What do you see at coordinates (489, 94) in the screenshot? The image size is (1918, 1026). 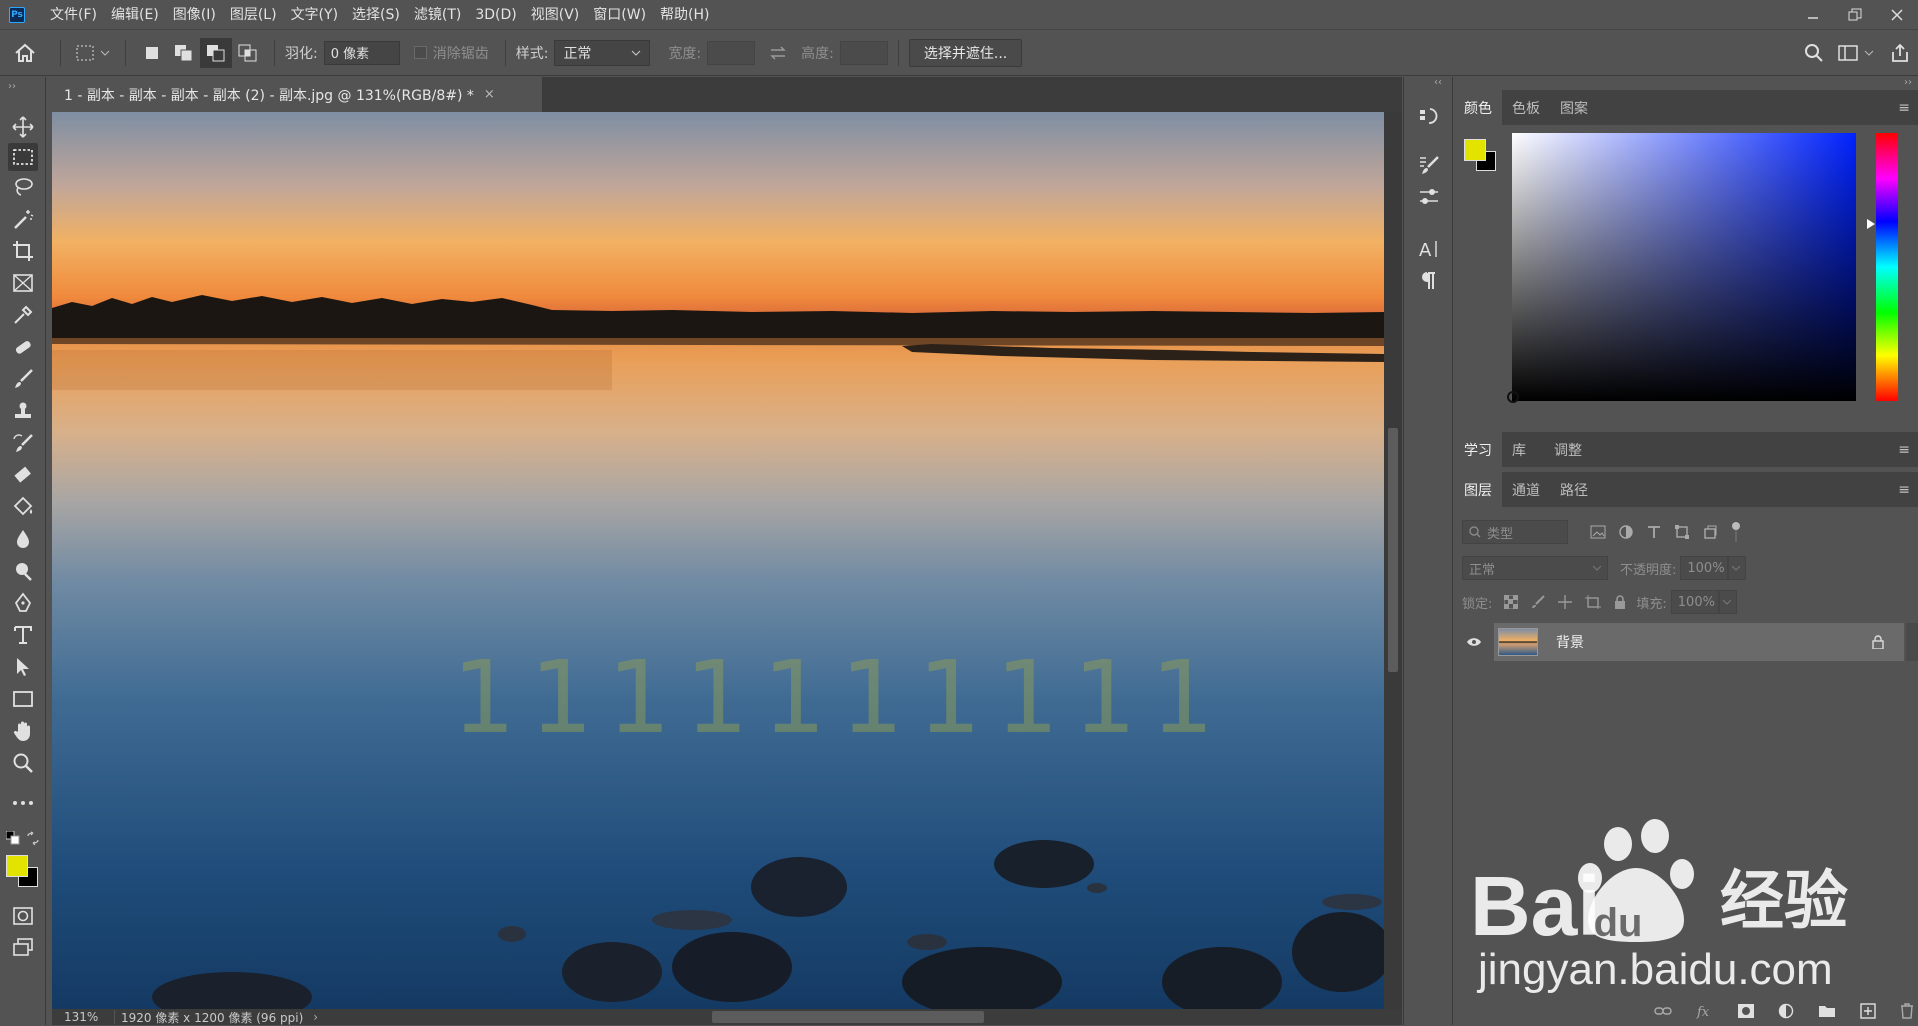 I see `document-tab-close-button: ×` at bounding box center [489, 94].